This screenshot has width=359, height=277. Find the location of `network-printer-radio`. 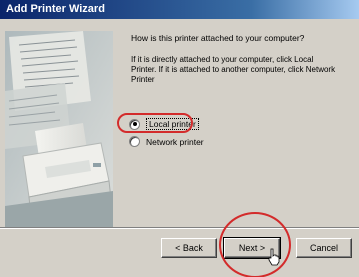

network-printer-radio is located at coordinates (134, 141).